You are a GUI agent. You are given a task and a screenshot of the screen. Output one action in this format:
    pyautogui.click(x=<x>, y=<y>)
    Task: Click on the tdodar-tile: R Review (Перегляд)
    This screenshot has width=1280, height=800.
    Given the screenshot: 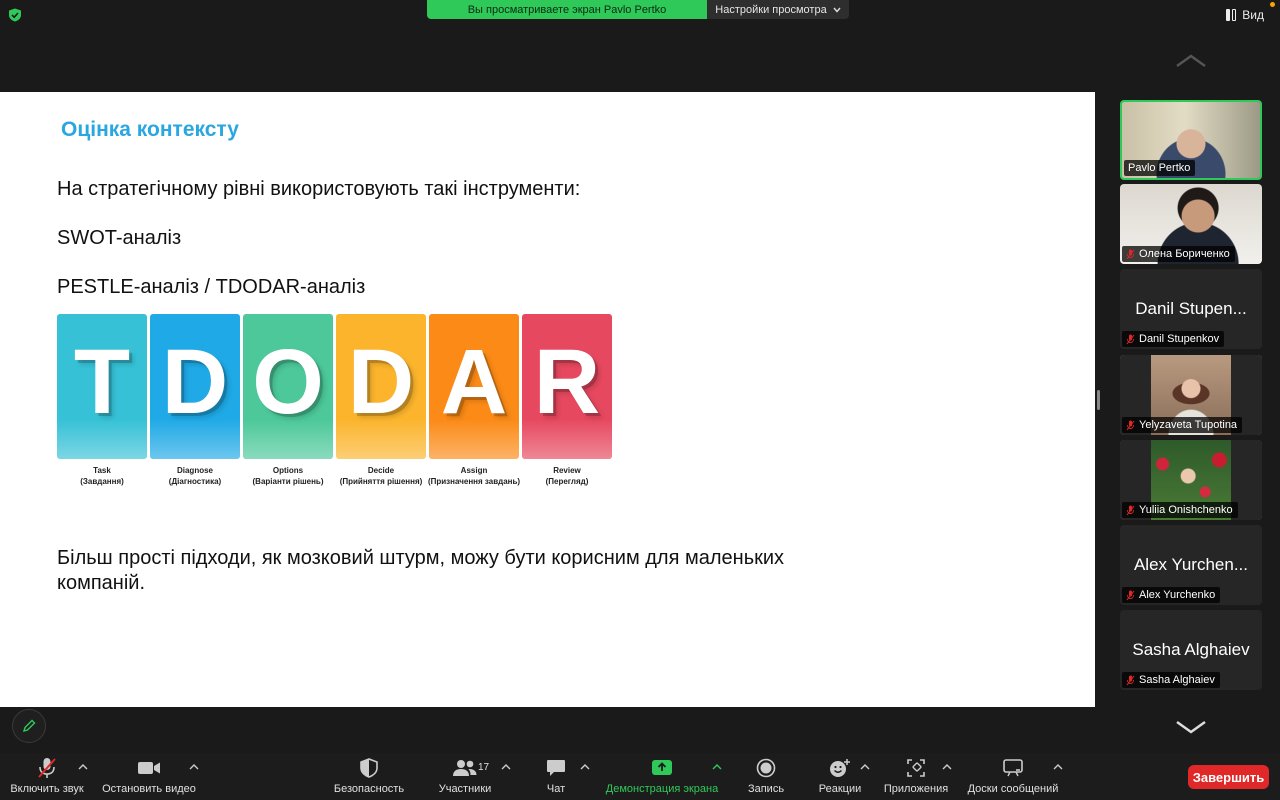 What is the action you would take?
    pyautogui.click(x=567, y=400)
    